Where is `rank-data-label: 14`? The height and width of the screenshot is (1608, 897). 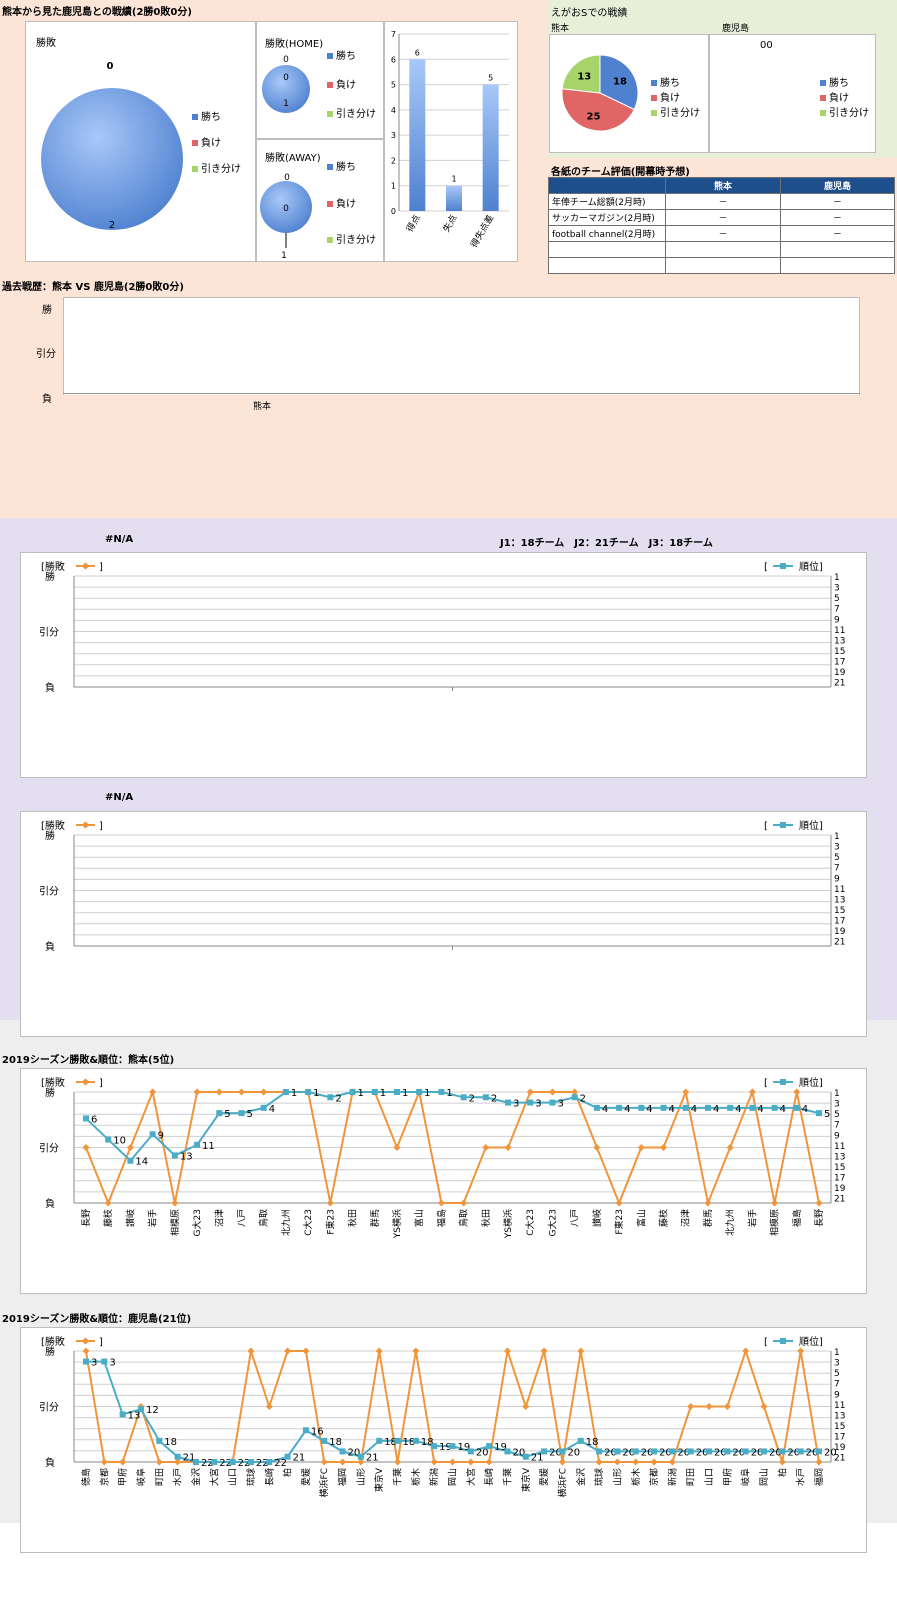
rank-data-label: 14 is located at coordinates (141, 1162).